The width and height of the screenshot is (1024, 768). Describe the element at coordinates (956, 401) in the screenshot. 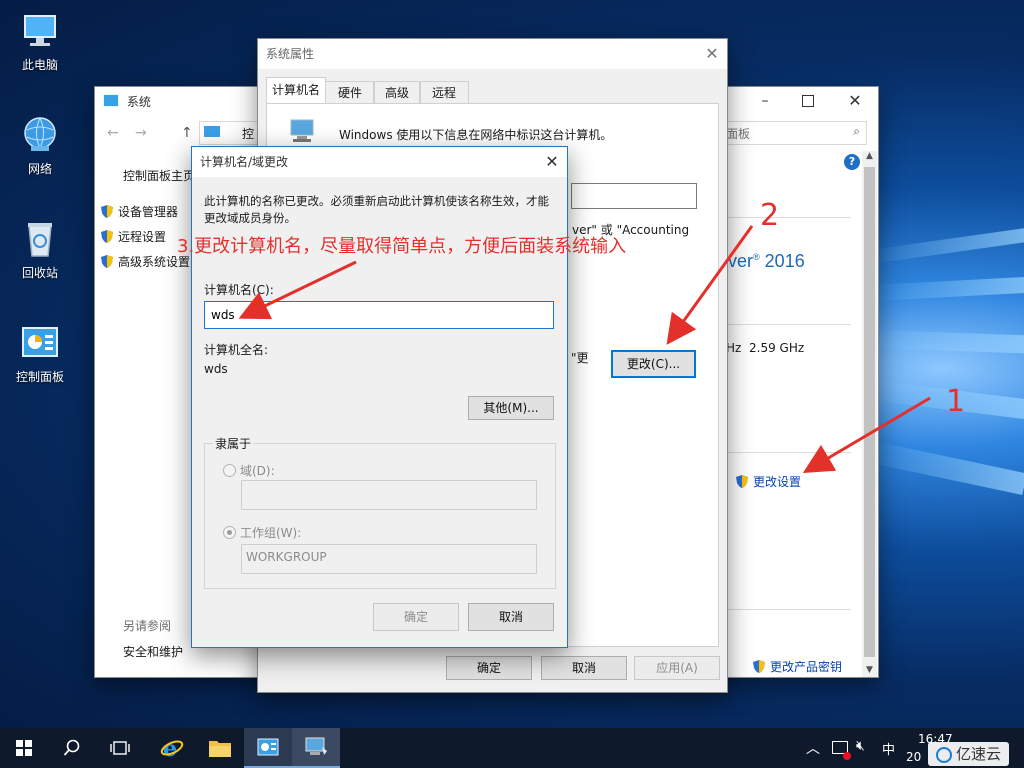

I see `annotation-step-1: 1` at that location.